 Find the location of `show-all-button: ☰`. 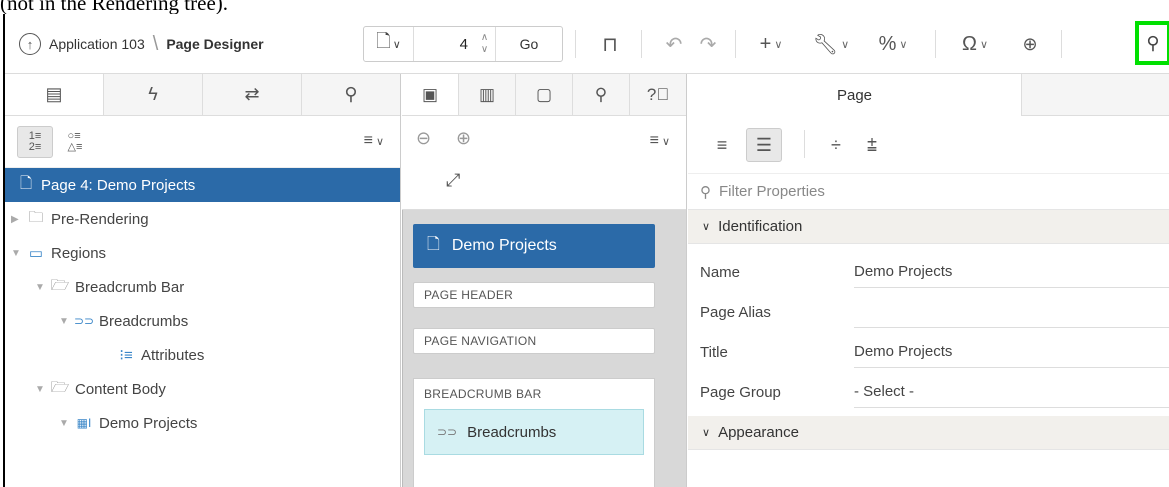

show-all-button: ☰ is located at coordinates (764, 145).